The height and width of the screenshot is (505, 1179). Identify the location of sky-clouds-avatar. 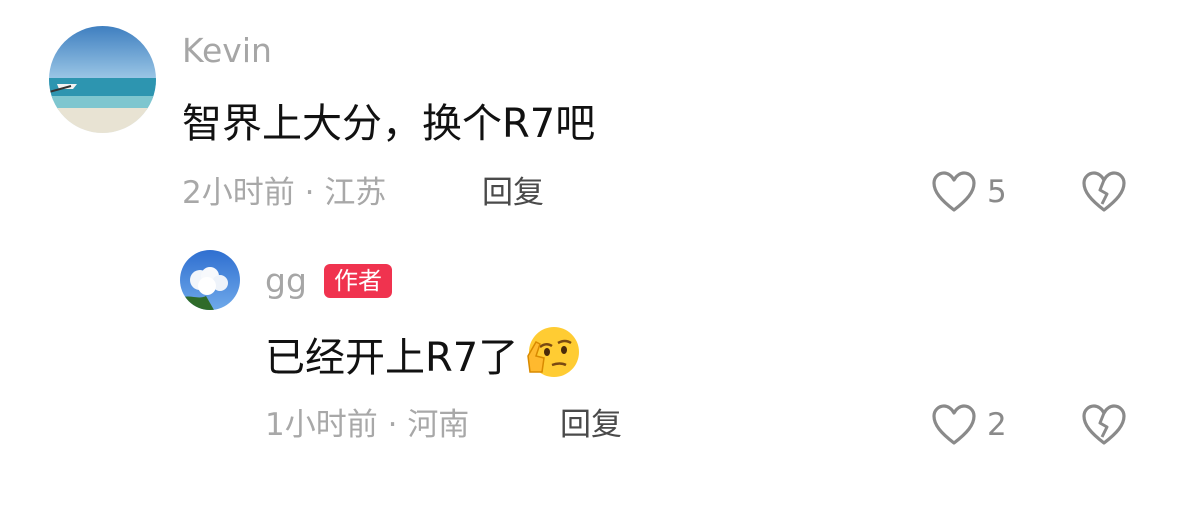
(210, 280).